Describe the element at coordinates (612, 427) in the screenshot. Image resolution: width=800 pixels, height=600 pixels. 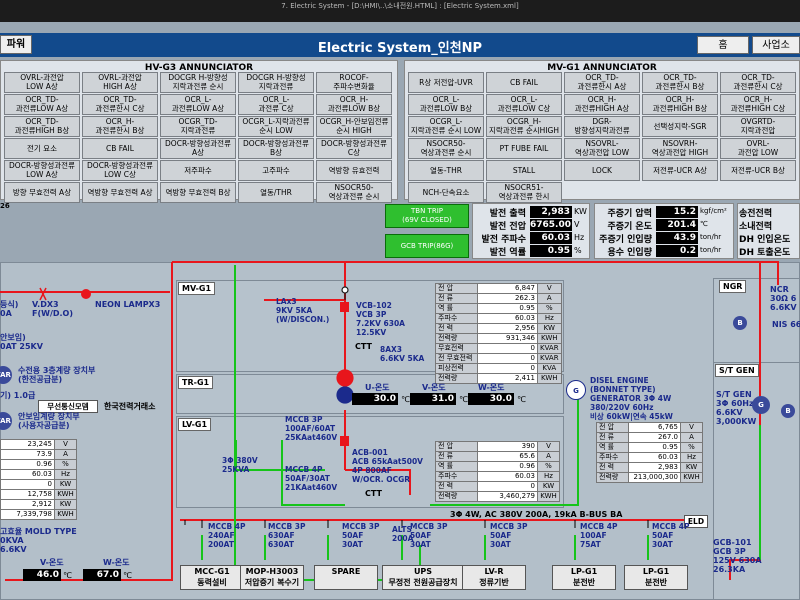
I see `diesel-table-label: 전 압` at that location.